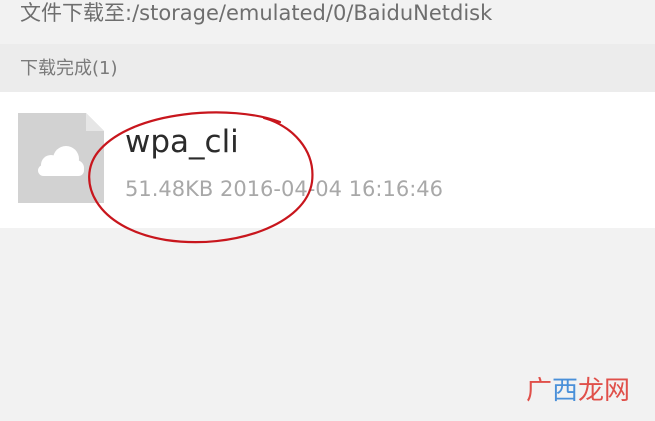  I want to click on download-path-text: 文件下载至:/storage/emulated/0/BaiduNetdisk, so click(256, 13).